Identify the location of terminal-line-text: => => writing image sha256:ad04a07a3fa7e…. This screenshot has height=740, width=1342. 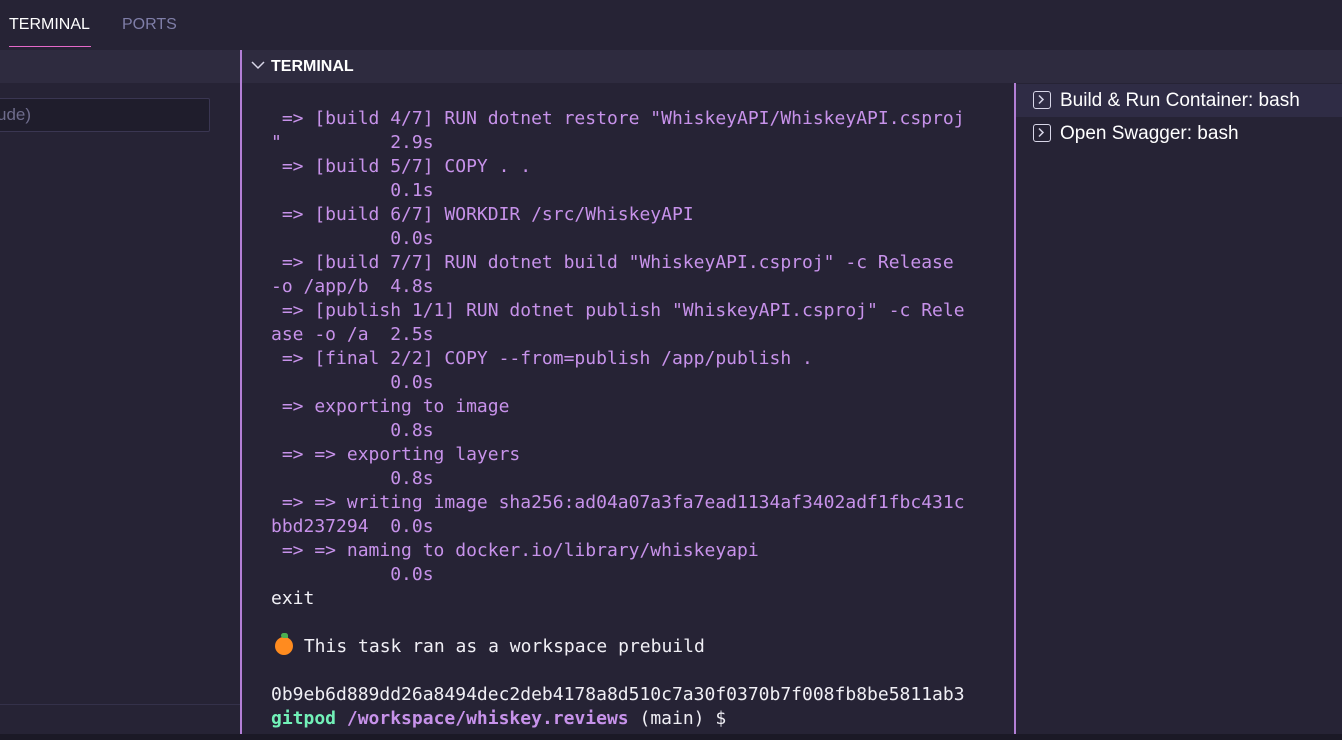
(618, 502).